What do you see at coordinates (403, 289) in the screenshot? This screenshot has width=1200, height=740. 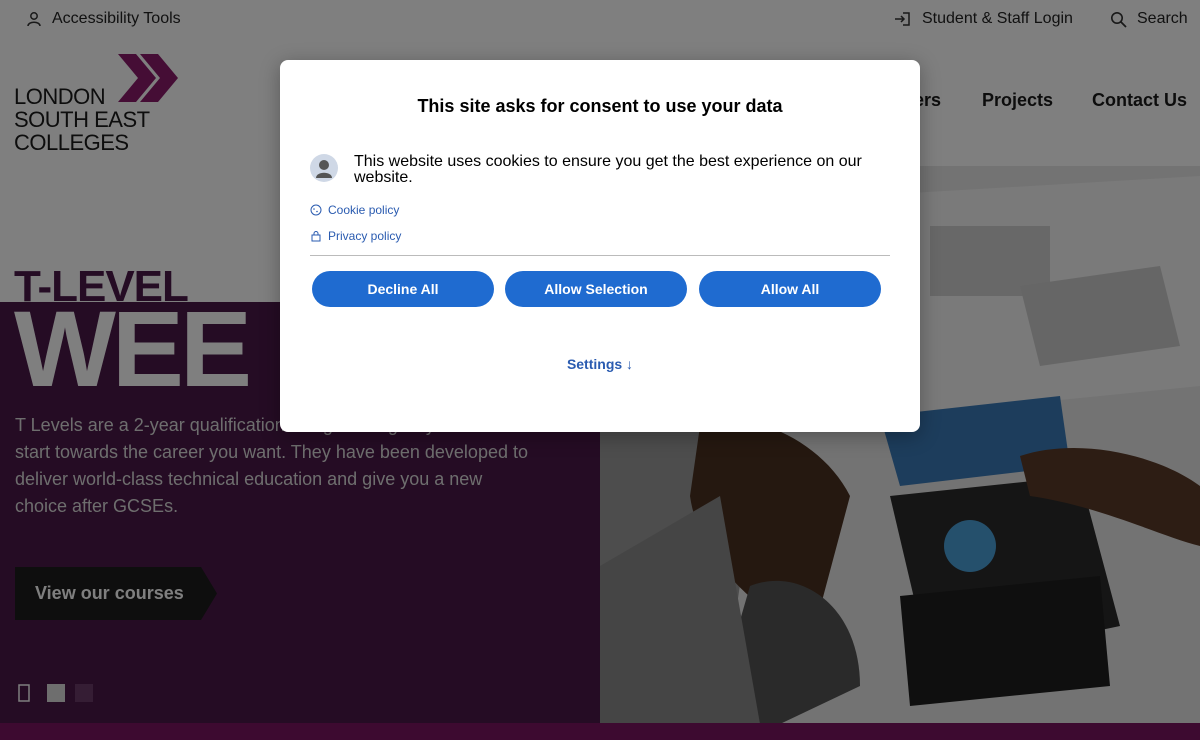 I see `decline-all-button: Decline All` at bounding box center [403, 289].